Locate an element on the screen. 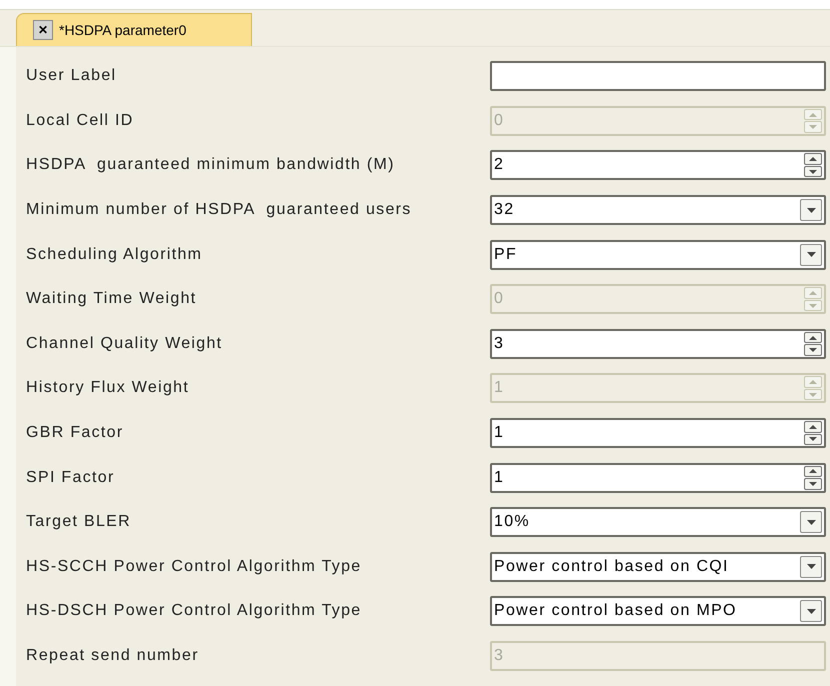  field-label: Target BLER is located at coordinates (78, 522).